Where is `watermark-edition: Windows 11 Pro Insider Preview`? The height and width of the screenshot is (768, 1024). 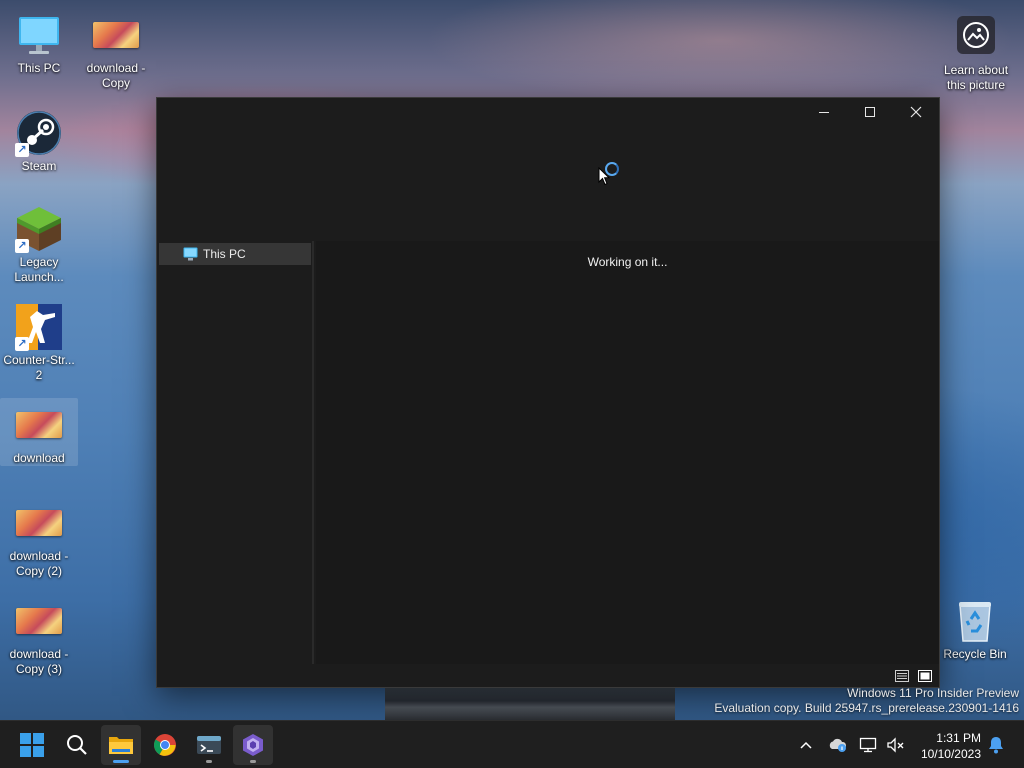
watermark-edition: Windows 11 Pro Insider Preview is located at coordinates (933, 693).